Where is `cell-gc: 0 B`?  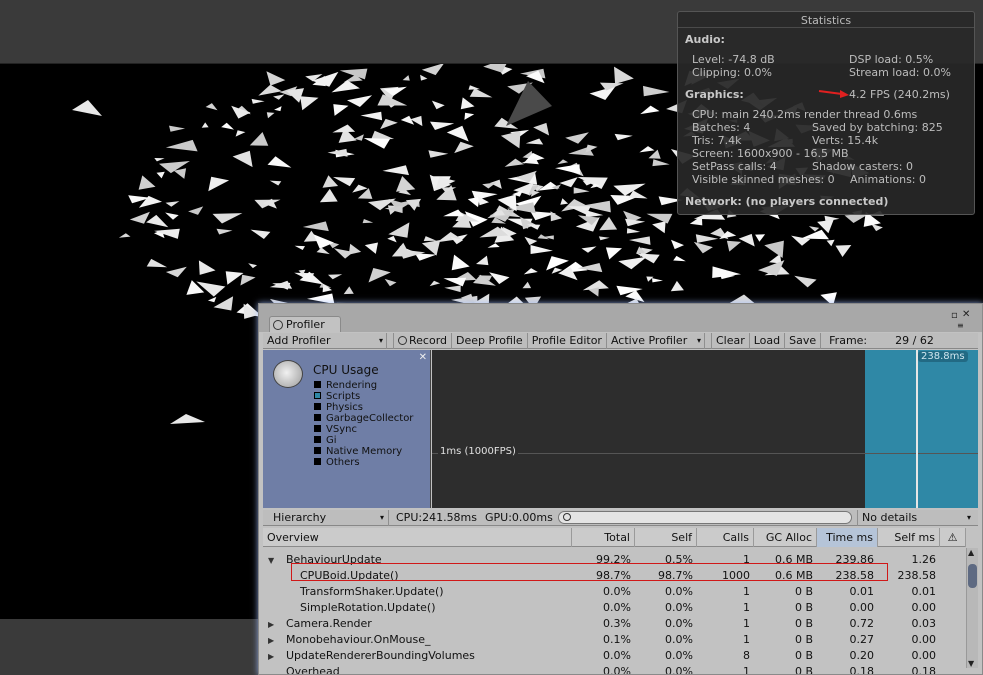
cell-gc: 0 B is located at coordinates (803, 607).